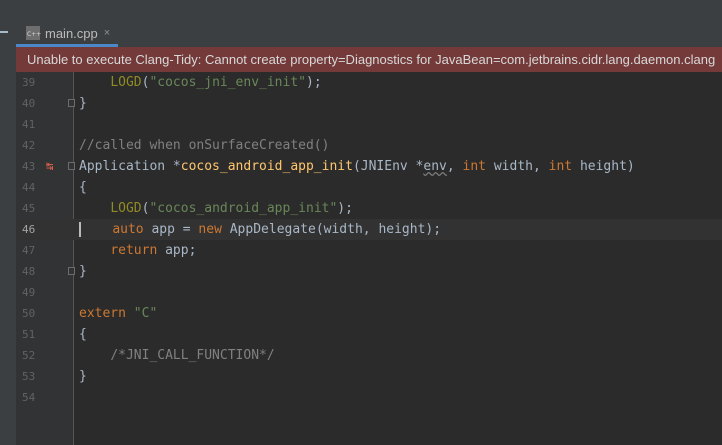 The height and width of the screenshot is (445, 722). What do you see at coordinates (29, 292) in the screenshot?
I see `line-number: 49` at bounding box center [29, 292].